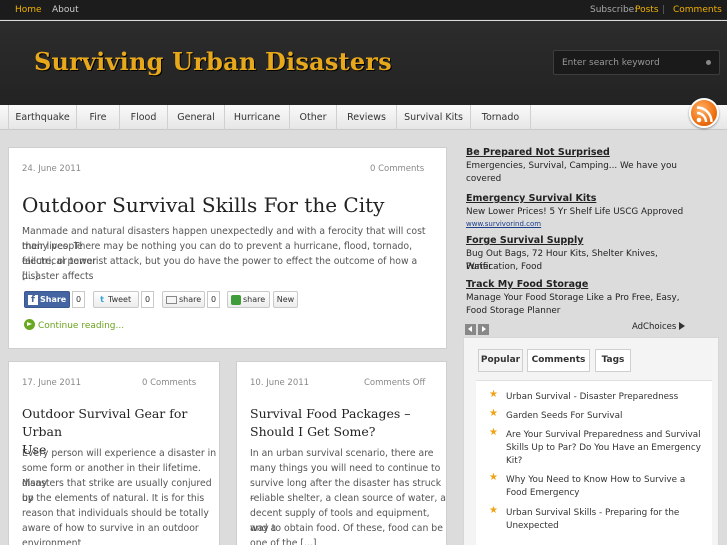 The width and height of the screenshot is (727, 545). I want to click on post-date: 24. June 2011, so click(52, 169).